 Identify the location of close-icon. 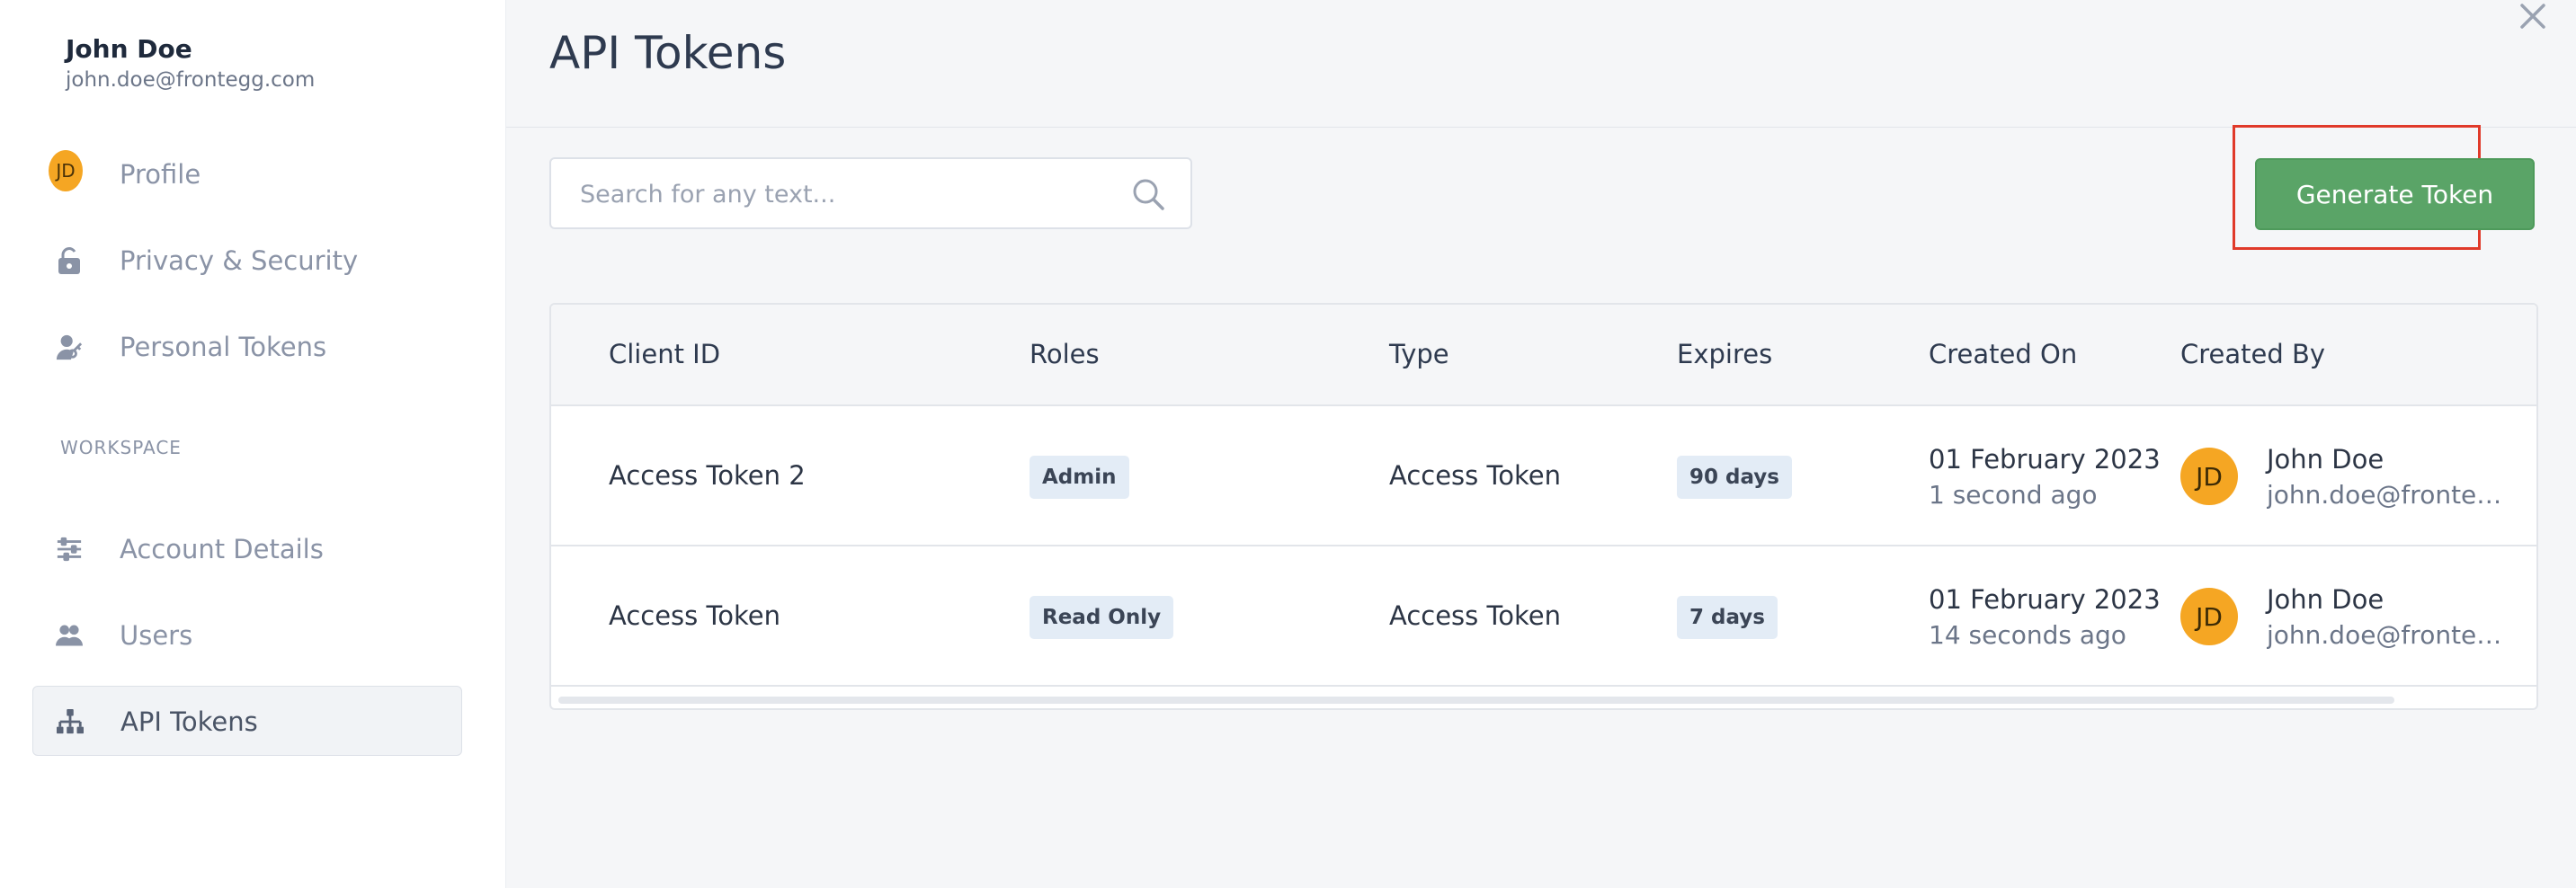
(2532, 16).